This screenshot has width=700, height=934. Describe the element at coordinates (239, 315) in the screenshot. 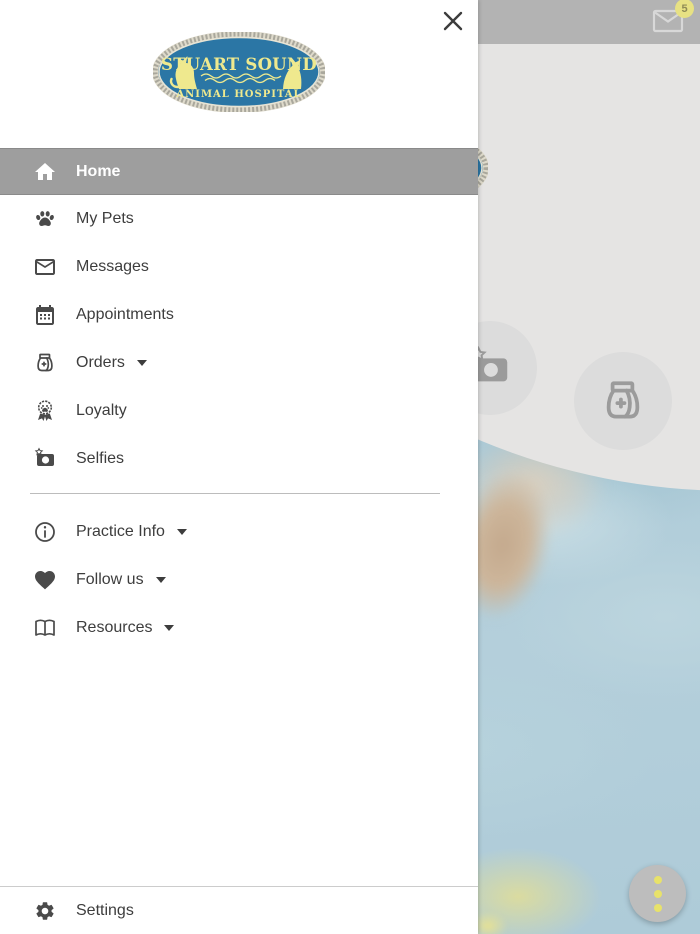

I see `drawer-item-appointments: Appointments` at that location.